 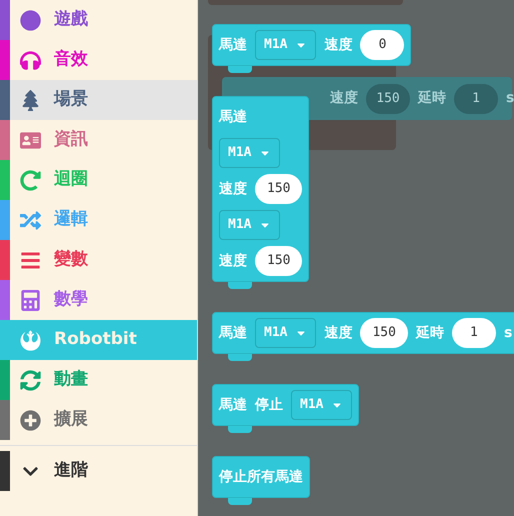 What do you see at coordinates (30, 220) in the screenshot?
I see `shuffle-icon` at bounding box center [30, 220].